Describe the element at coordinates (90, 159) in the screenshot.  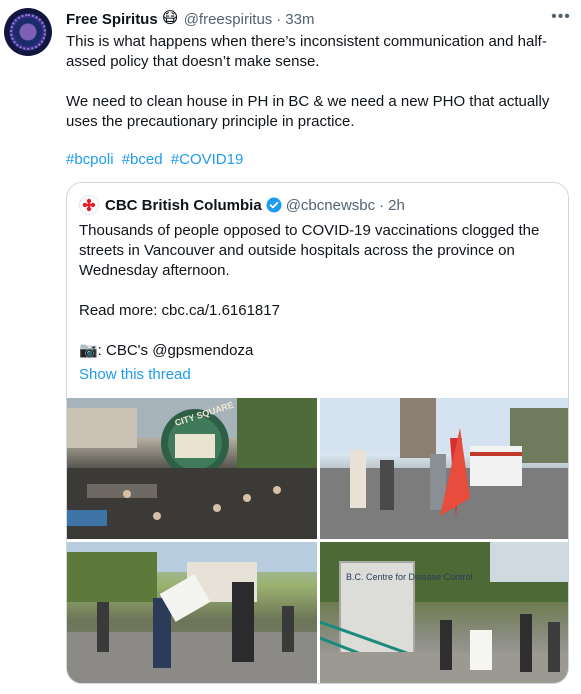
I see `hashtag-link: #bcpoli` at that location.